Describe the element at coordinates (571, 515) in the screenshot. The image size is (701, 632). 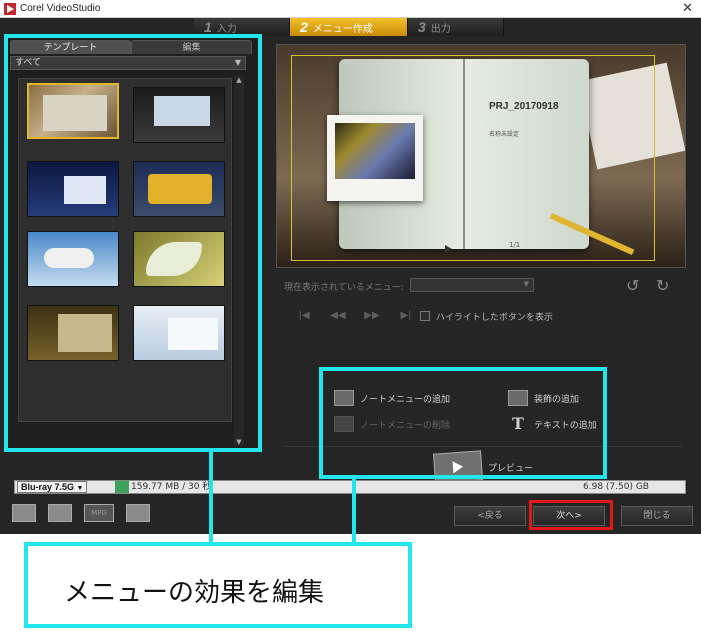
I see `highlight-next-button` at that location.